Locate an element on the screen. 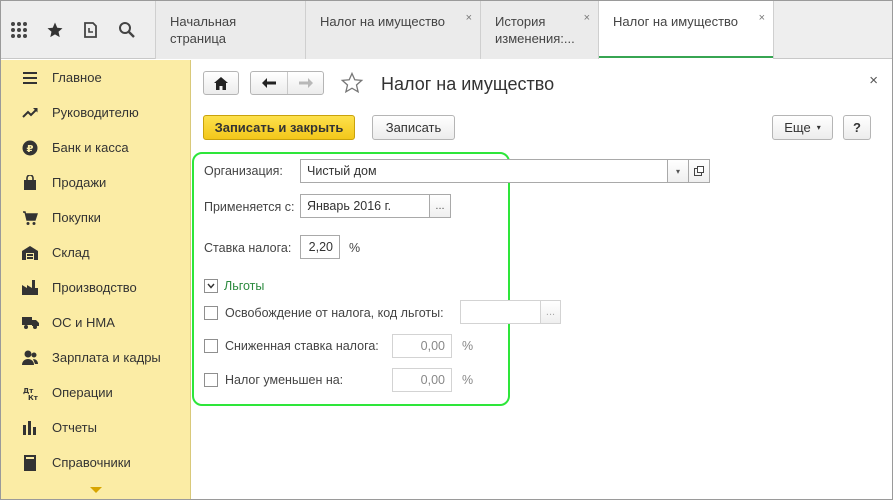 The width and height of the screenshot is (893, 500). benefits-collapse-toggle is located at coordinates (211, 286).